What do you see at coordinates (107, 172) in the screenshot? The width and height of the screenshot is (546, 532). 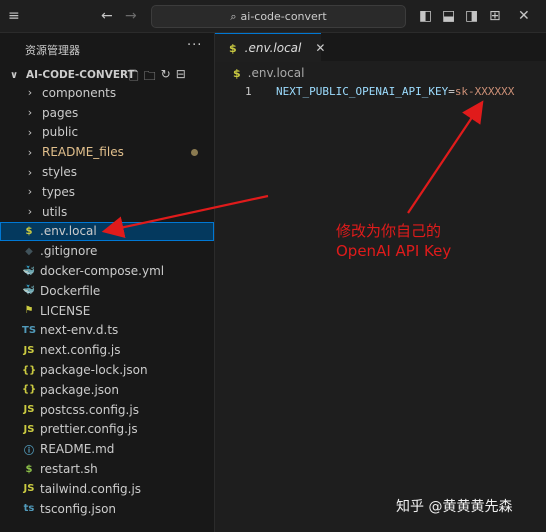 I see `folder-item: › styles` at bounding box center [107, 172].